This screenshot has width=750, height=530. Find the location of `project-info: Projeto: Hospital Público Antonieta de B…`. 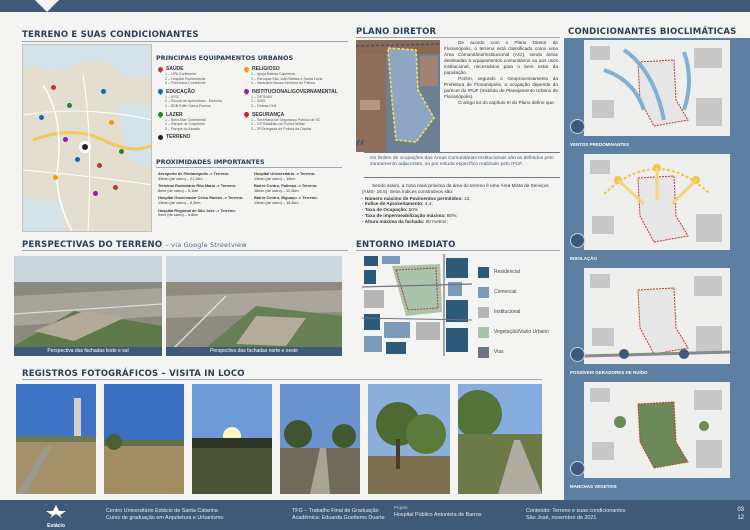

project-info: Projeto: Hospital Público Antonieta de B… is located at coordinates (438, 511).